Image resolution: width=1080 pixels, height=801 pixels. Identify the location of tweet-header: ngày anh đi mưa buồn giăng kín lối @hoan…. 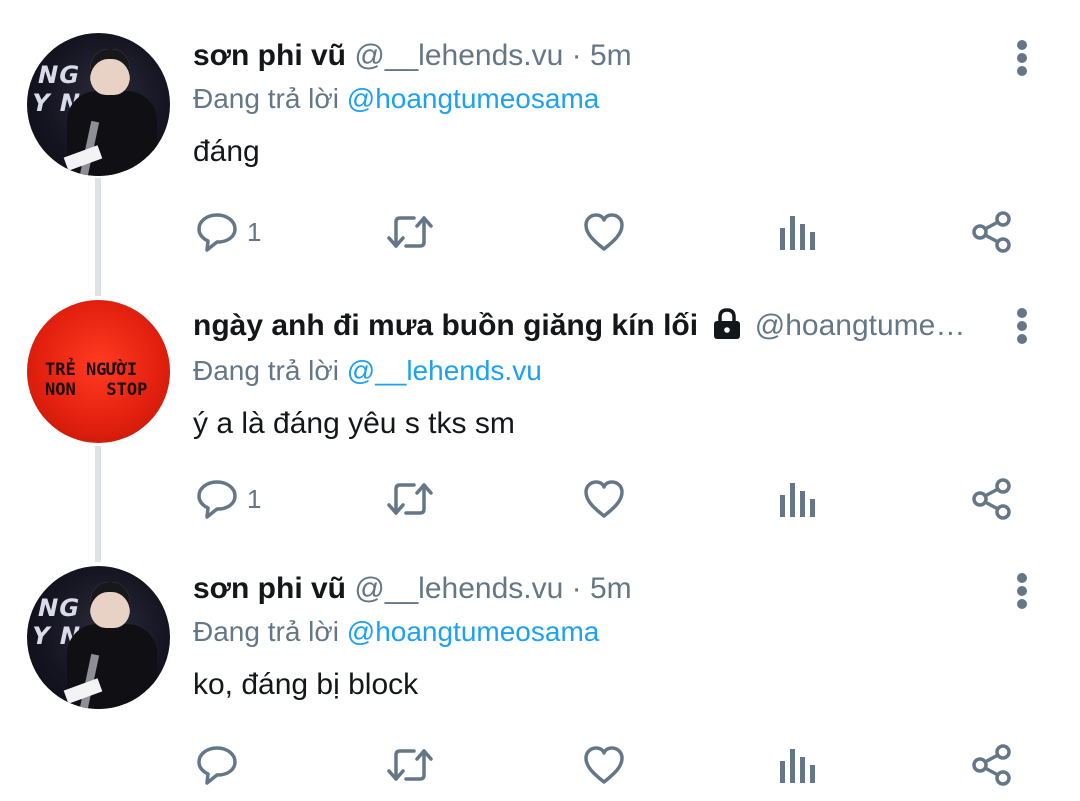
(593, 327).